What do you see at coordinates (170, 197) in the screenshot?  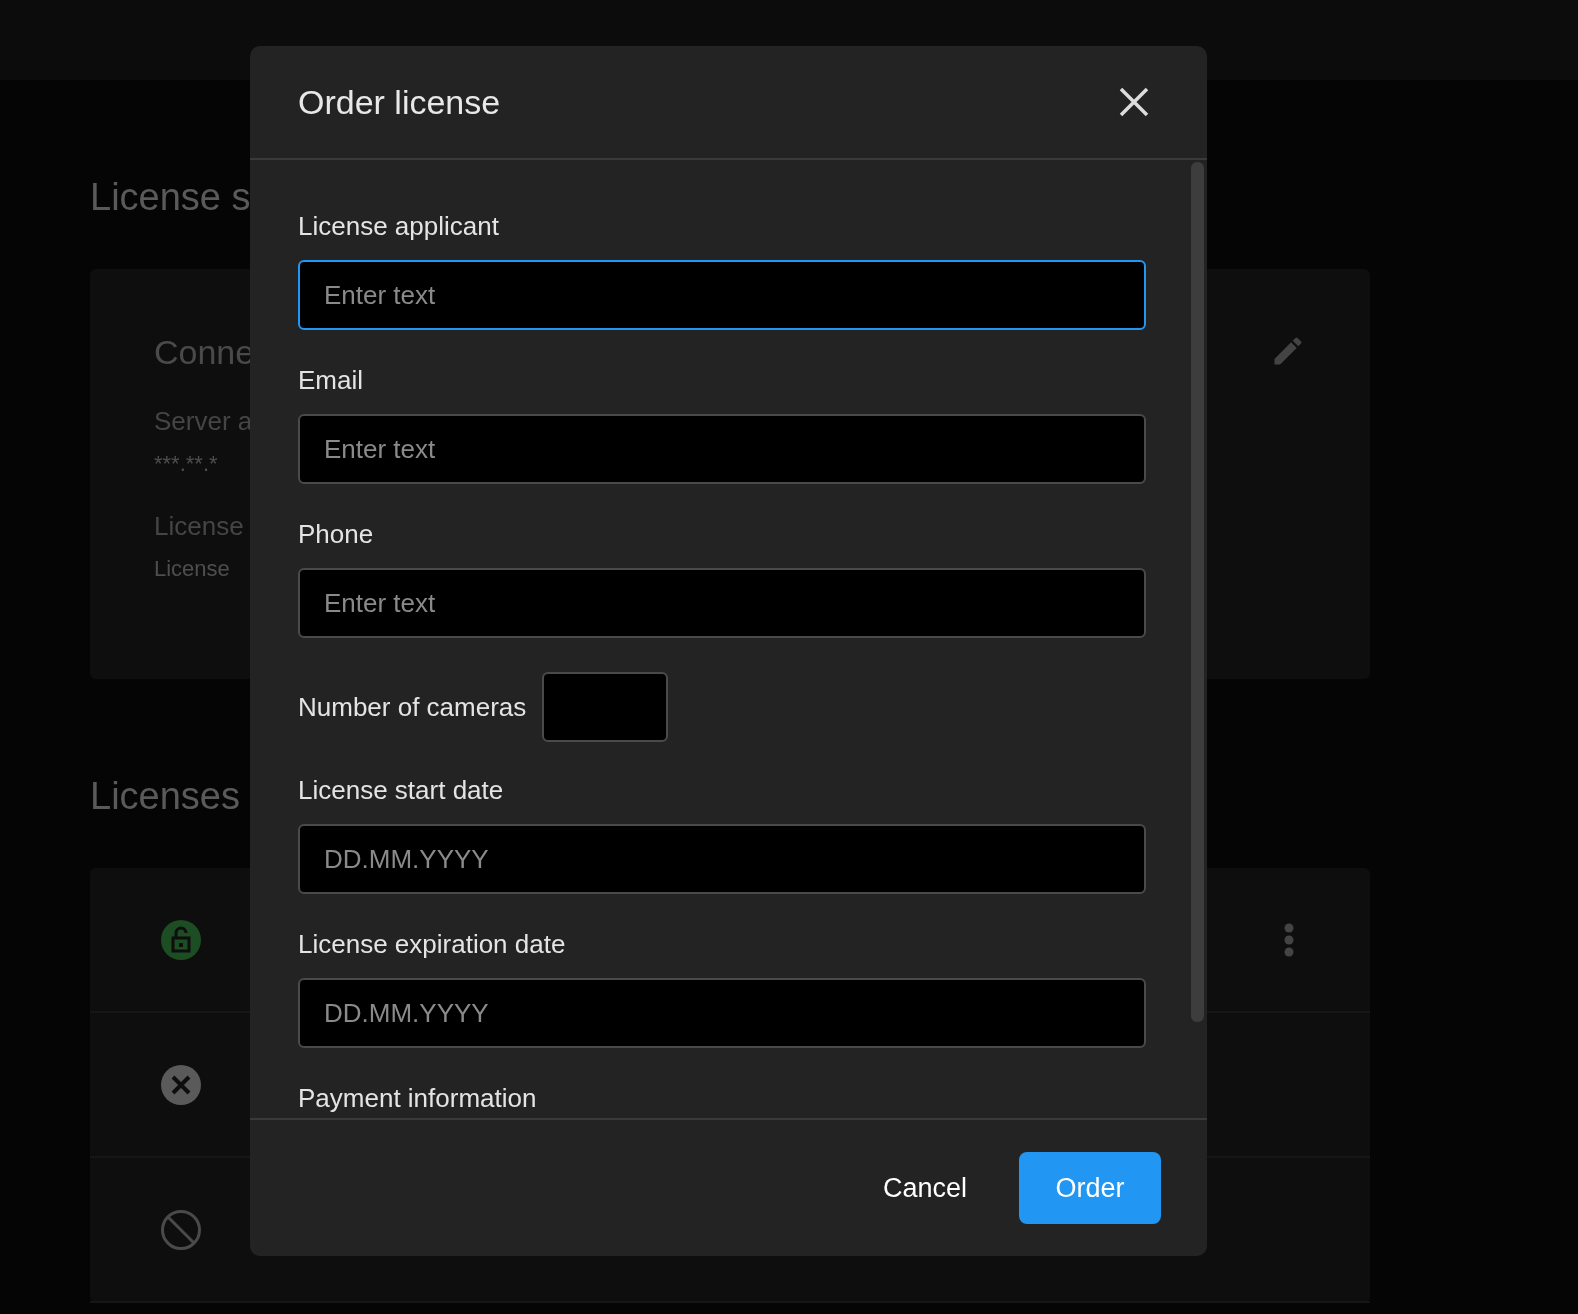 I see `page-heading: License s` at bounding box center [170, 197].